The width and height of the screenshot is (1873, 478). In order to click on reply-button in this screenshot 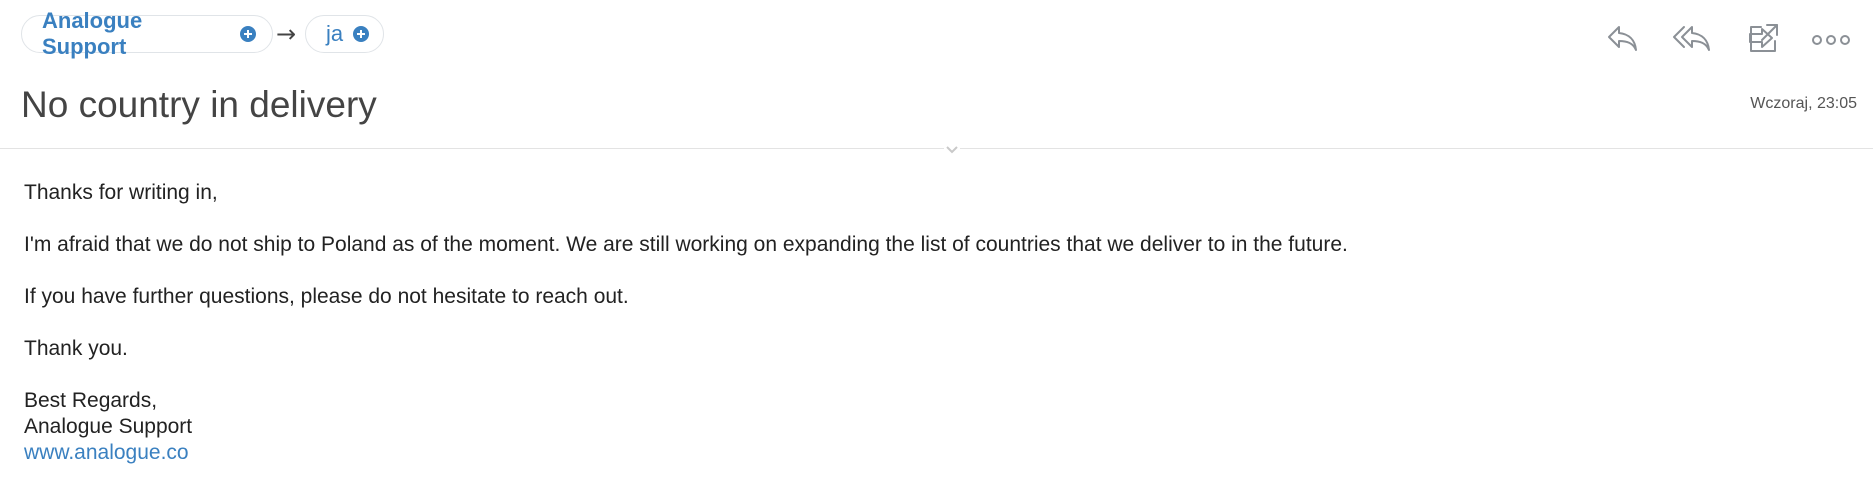, I will do `click(1622, 38)`.